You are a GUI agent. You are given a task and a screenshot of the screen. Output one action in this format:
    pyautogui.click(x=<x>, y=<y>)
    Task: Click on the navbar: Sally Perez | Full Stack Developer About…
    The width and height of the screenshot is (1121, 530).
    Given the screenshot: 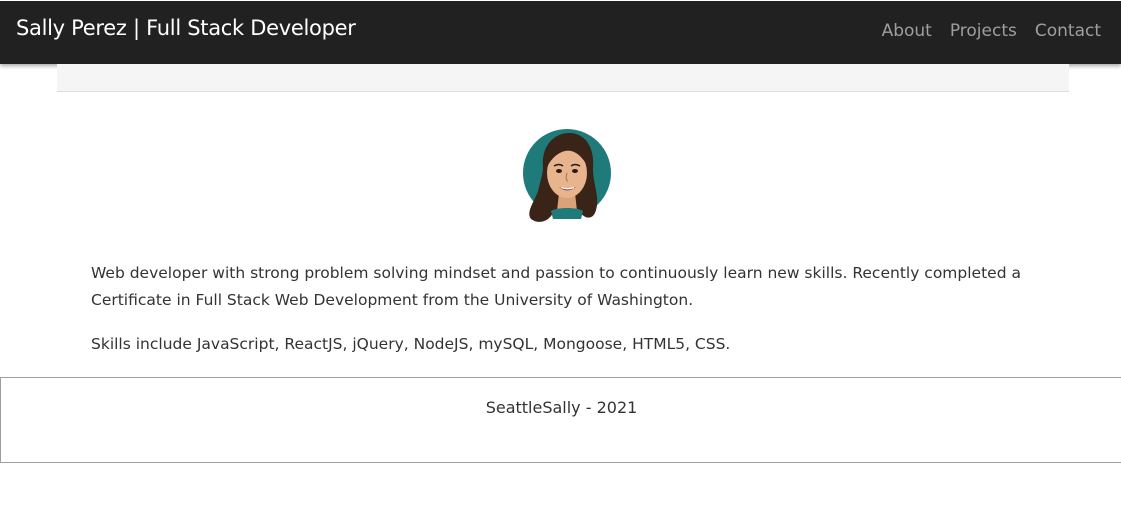 What is the action you would take?
    pyautogui.click(x=560, y=32)
    